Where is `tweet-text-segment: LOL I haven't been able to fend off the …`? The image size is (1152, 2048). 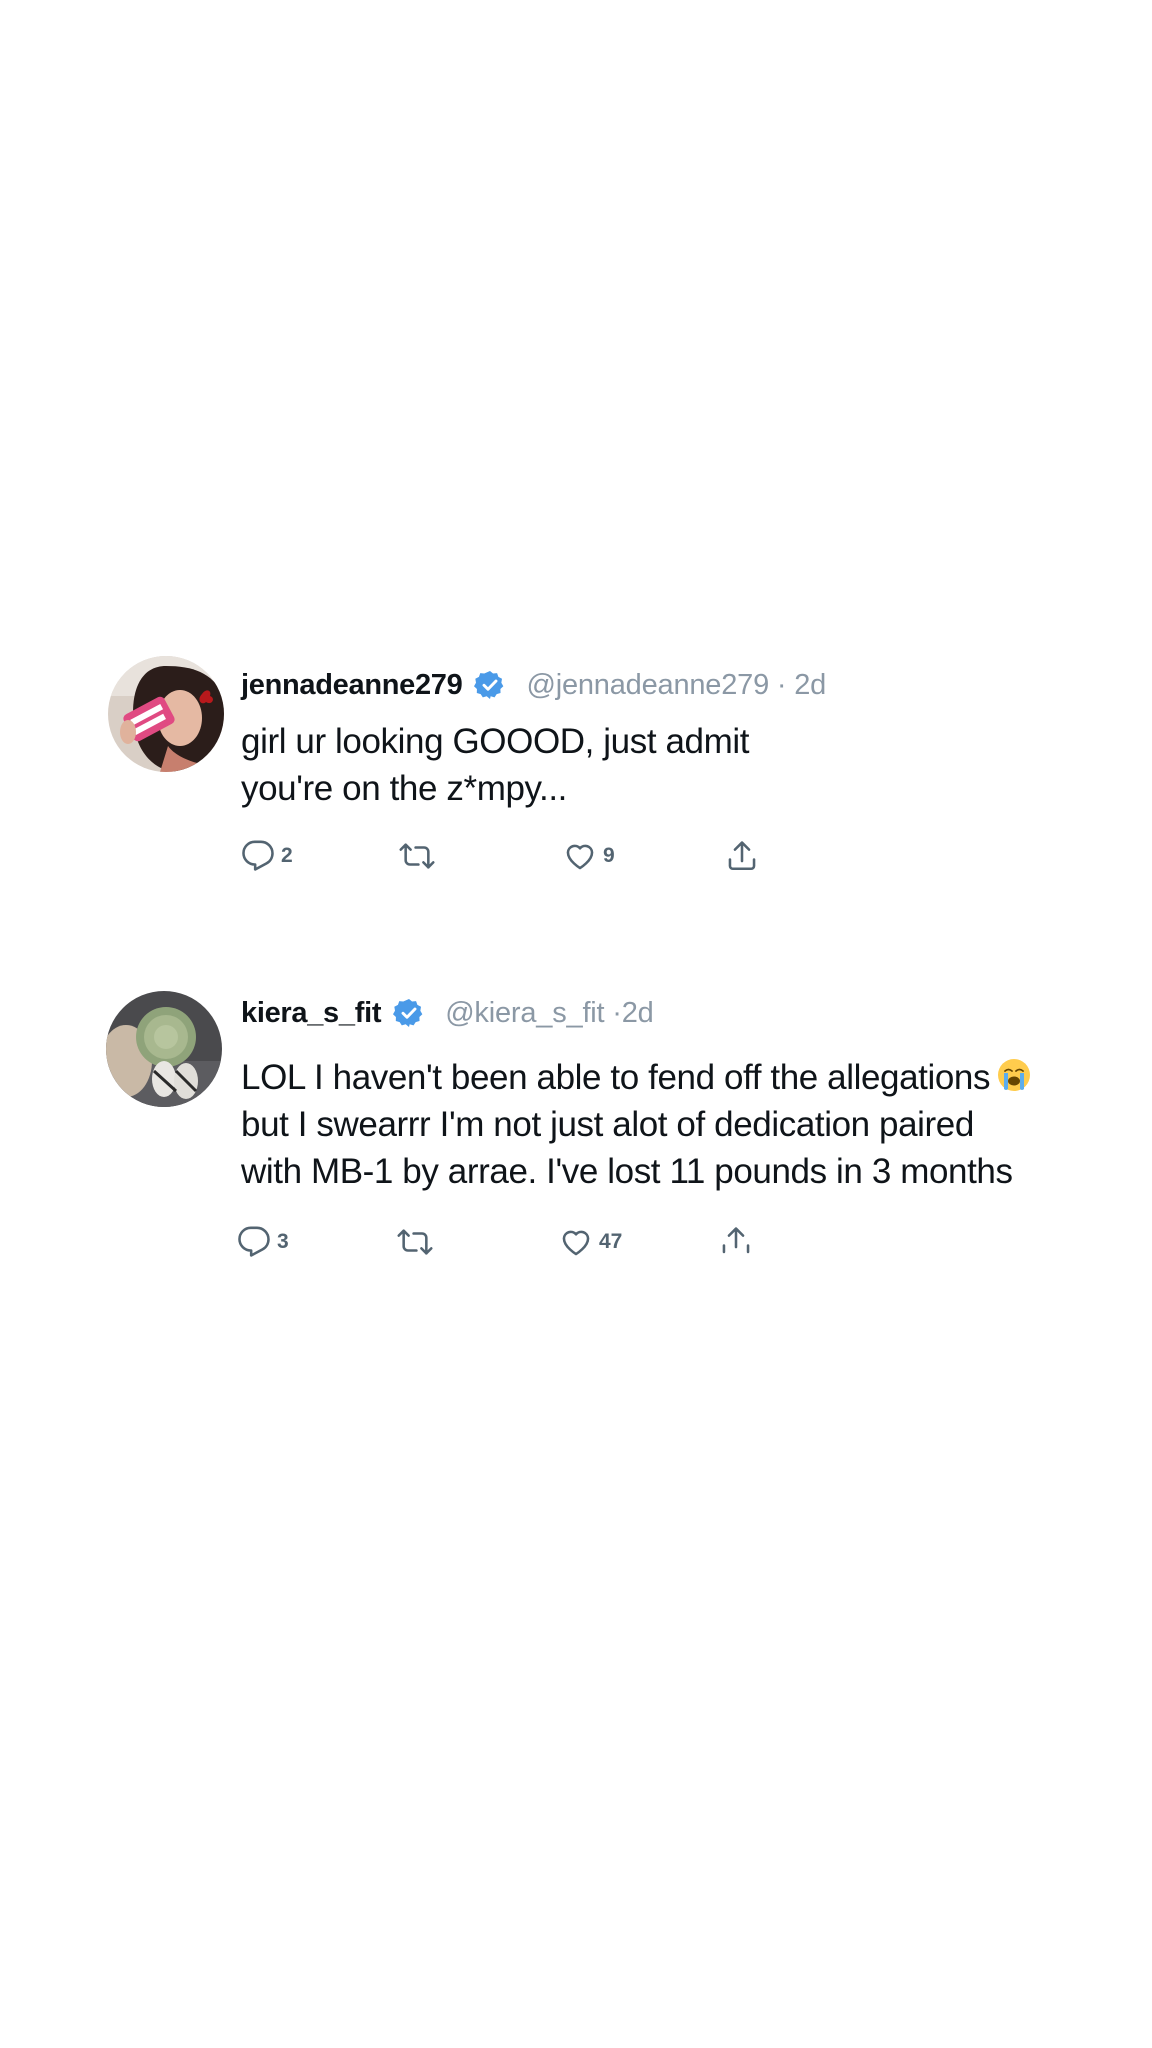
tweet-text-segment: LOL I haven't been able to fend off the … is located at coordinates (616, 1077).